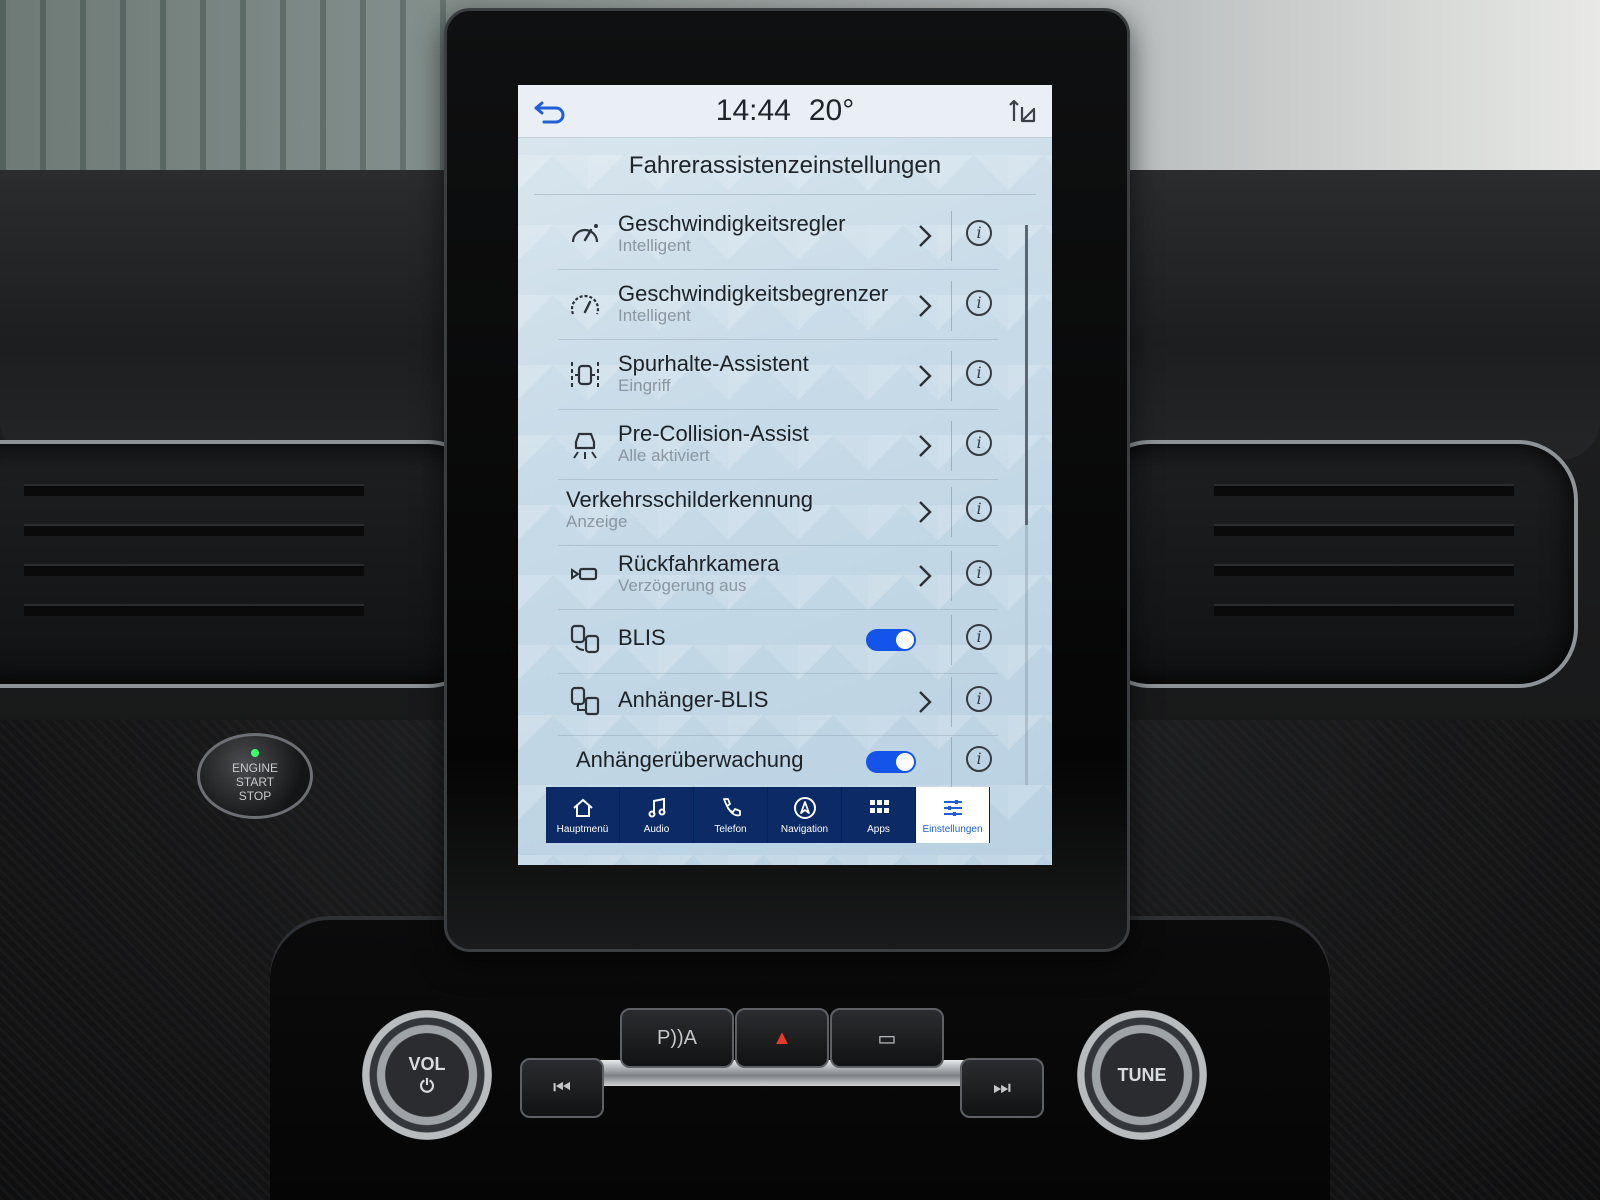  I want to click on trailer-blind-spot-icon, so click(585, 701).